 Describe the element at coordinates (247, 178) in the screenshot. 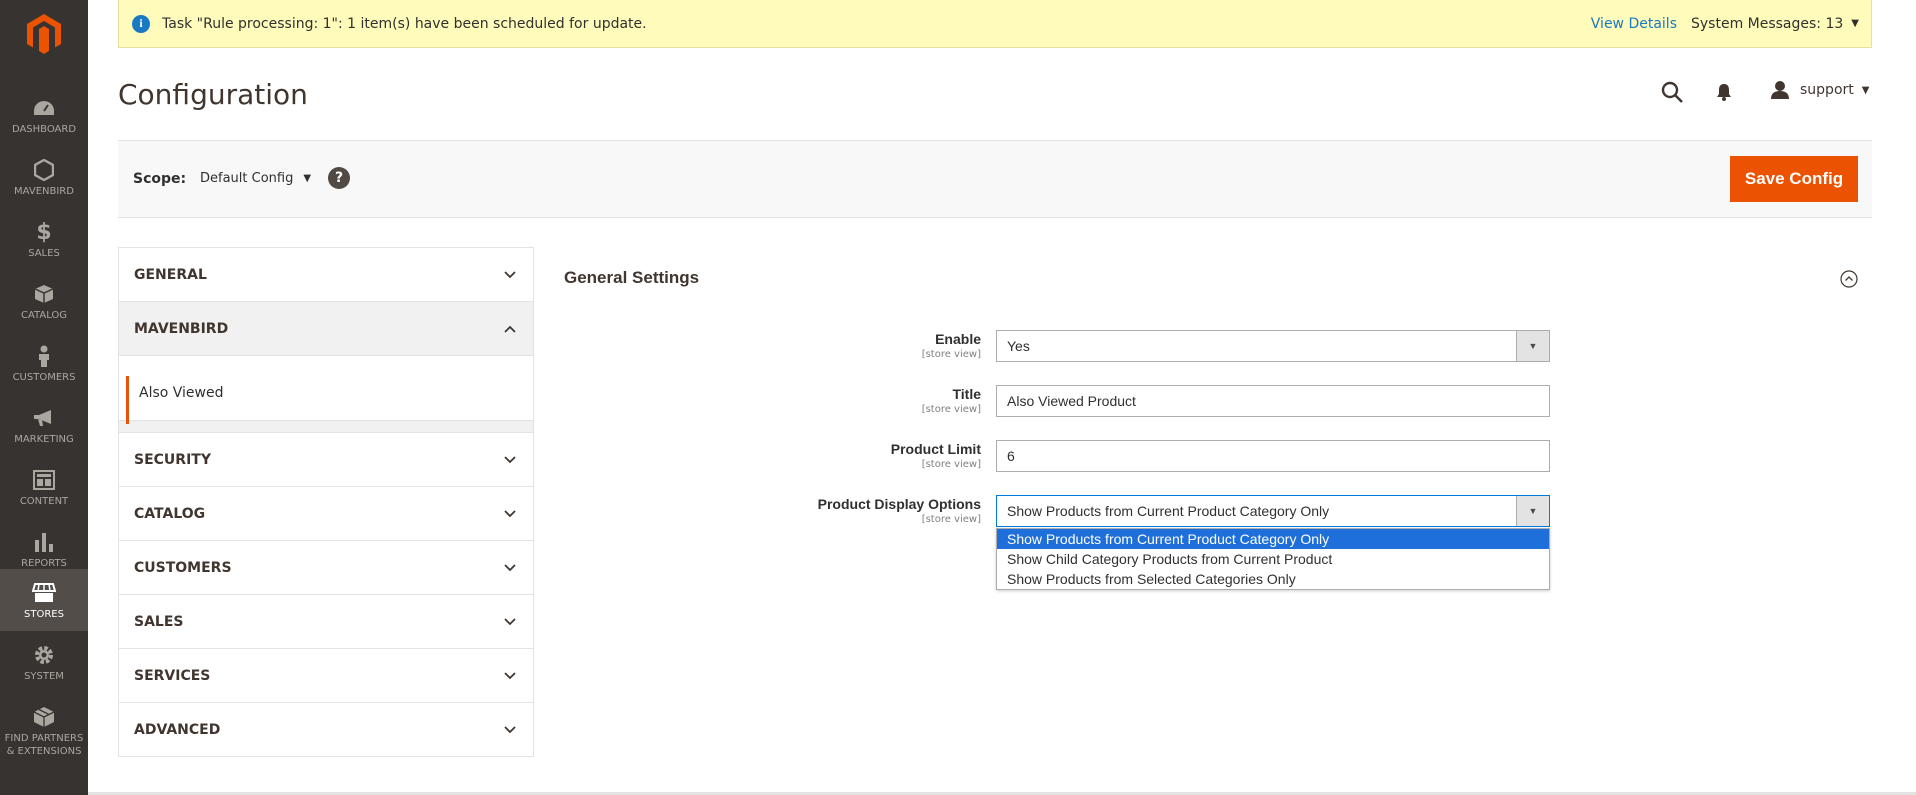

I see `scope-value: Default Config` at that location.